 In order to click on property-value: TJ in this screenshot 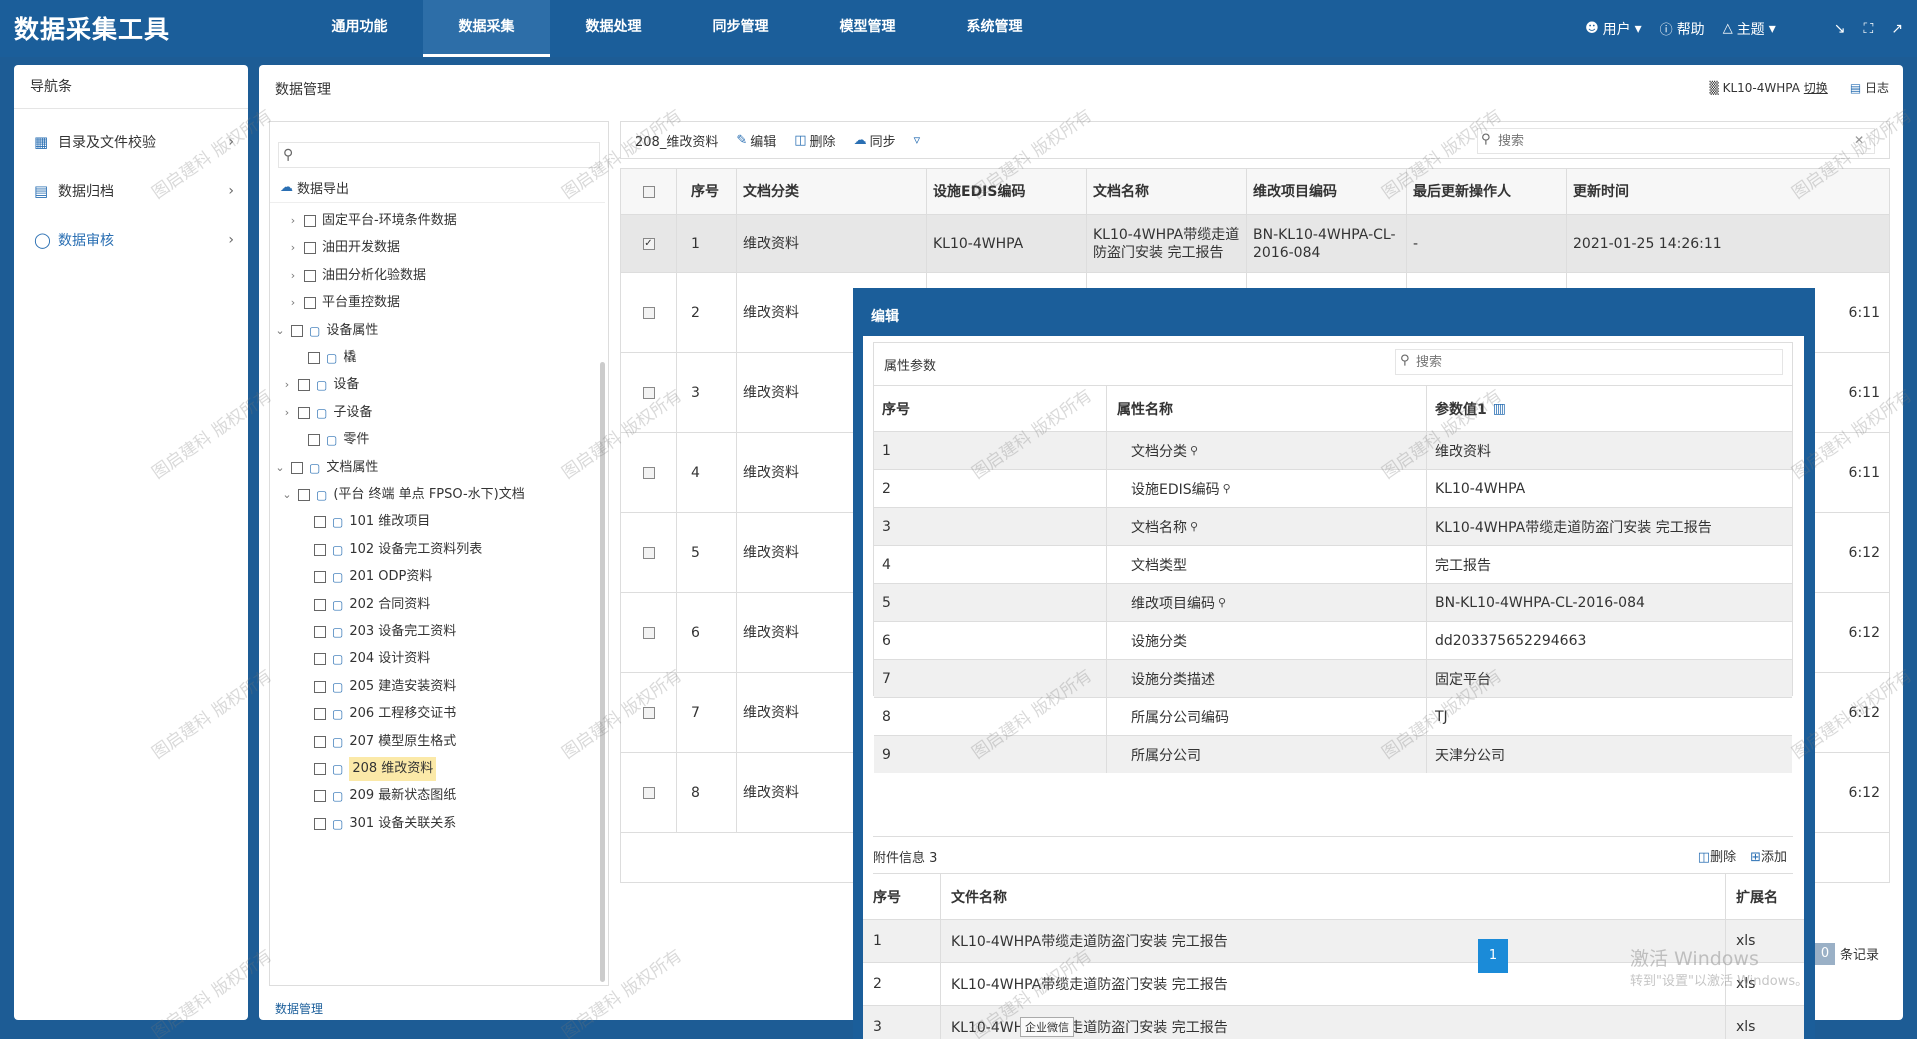, I will do `click(1609, 716)`.